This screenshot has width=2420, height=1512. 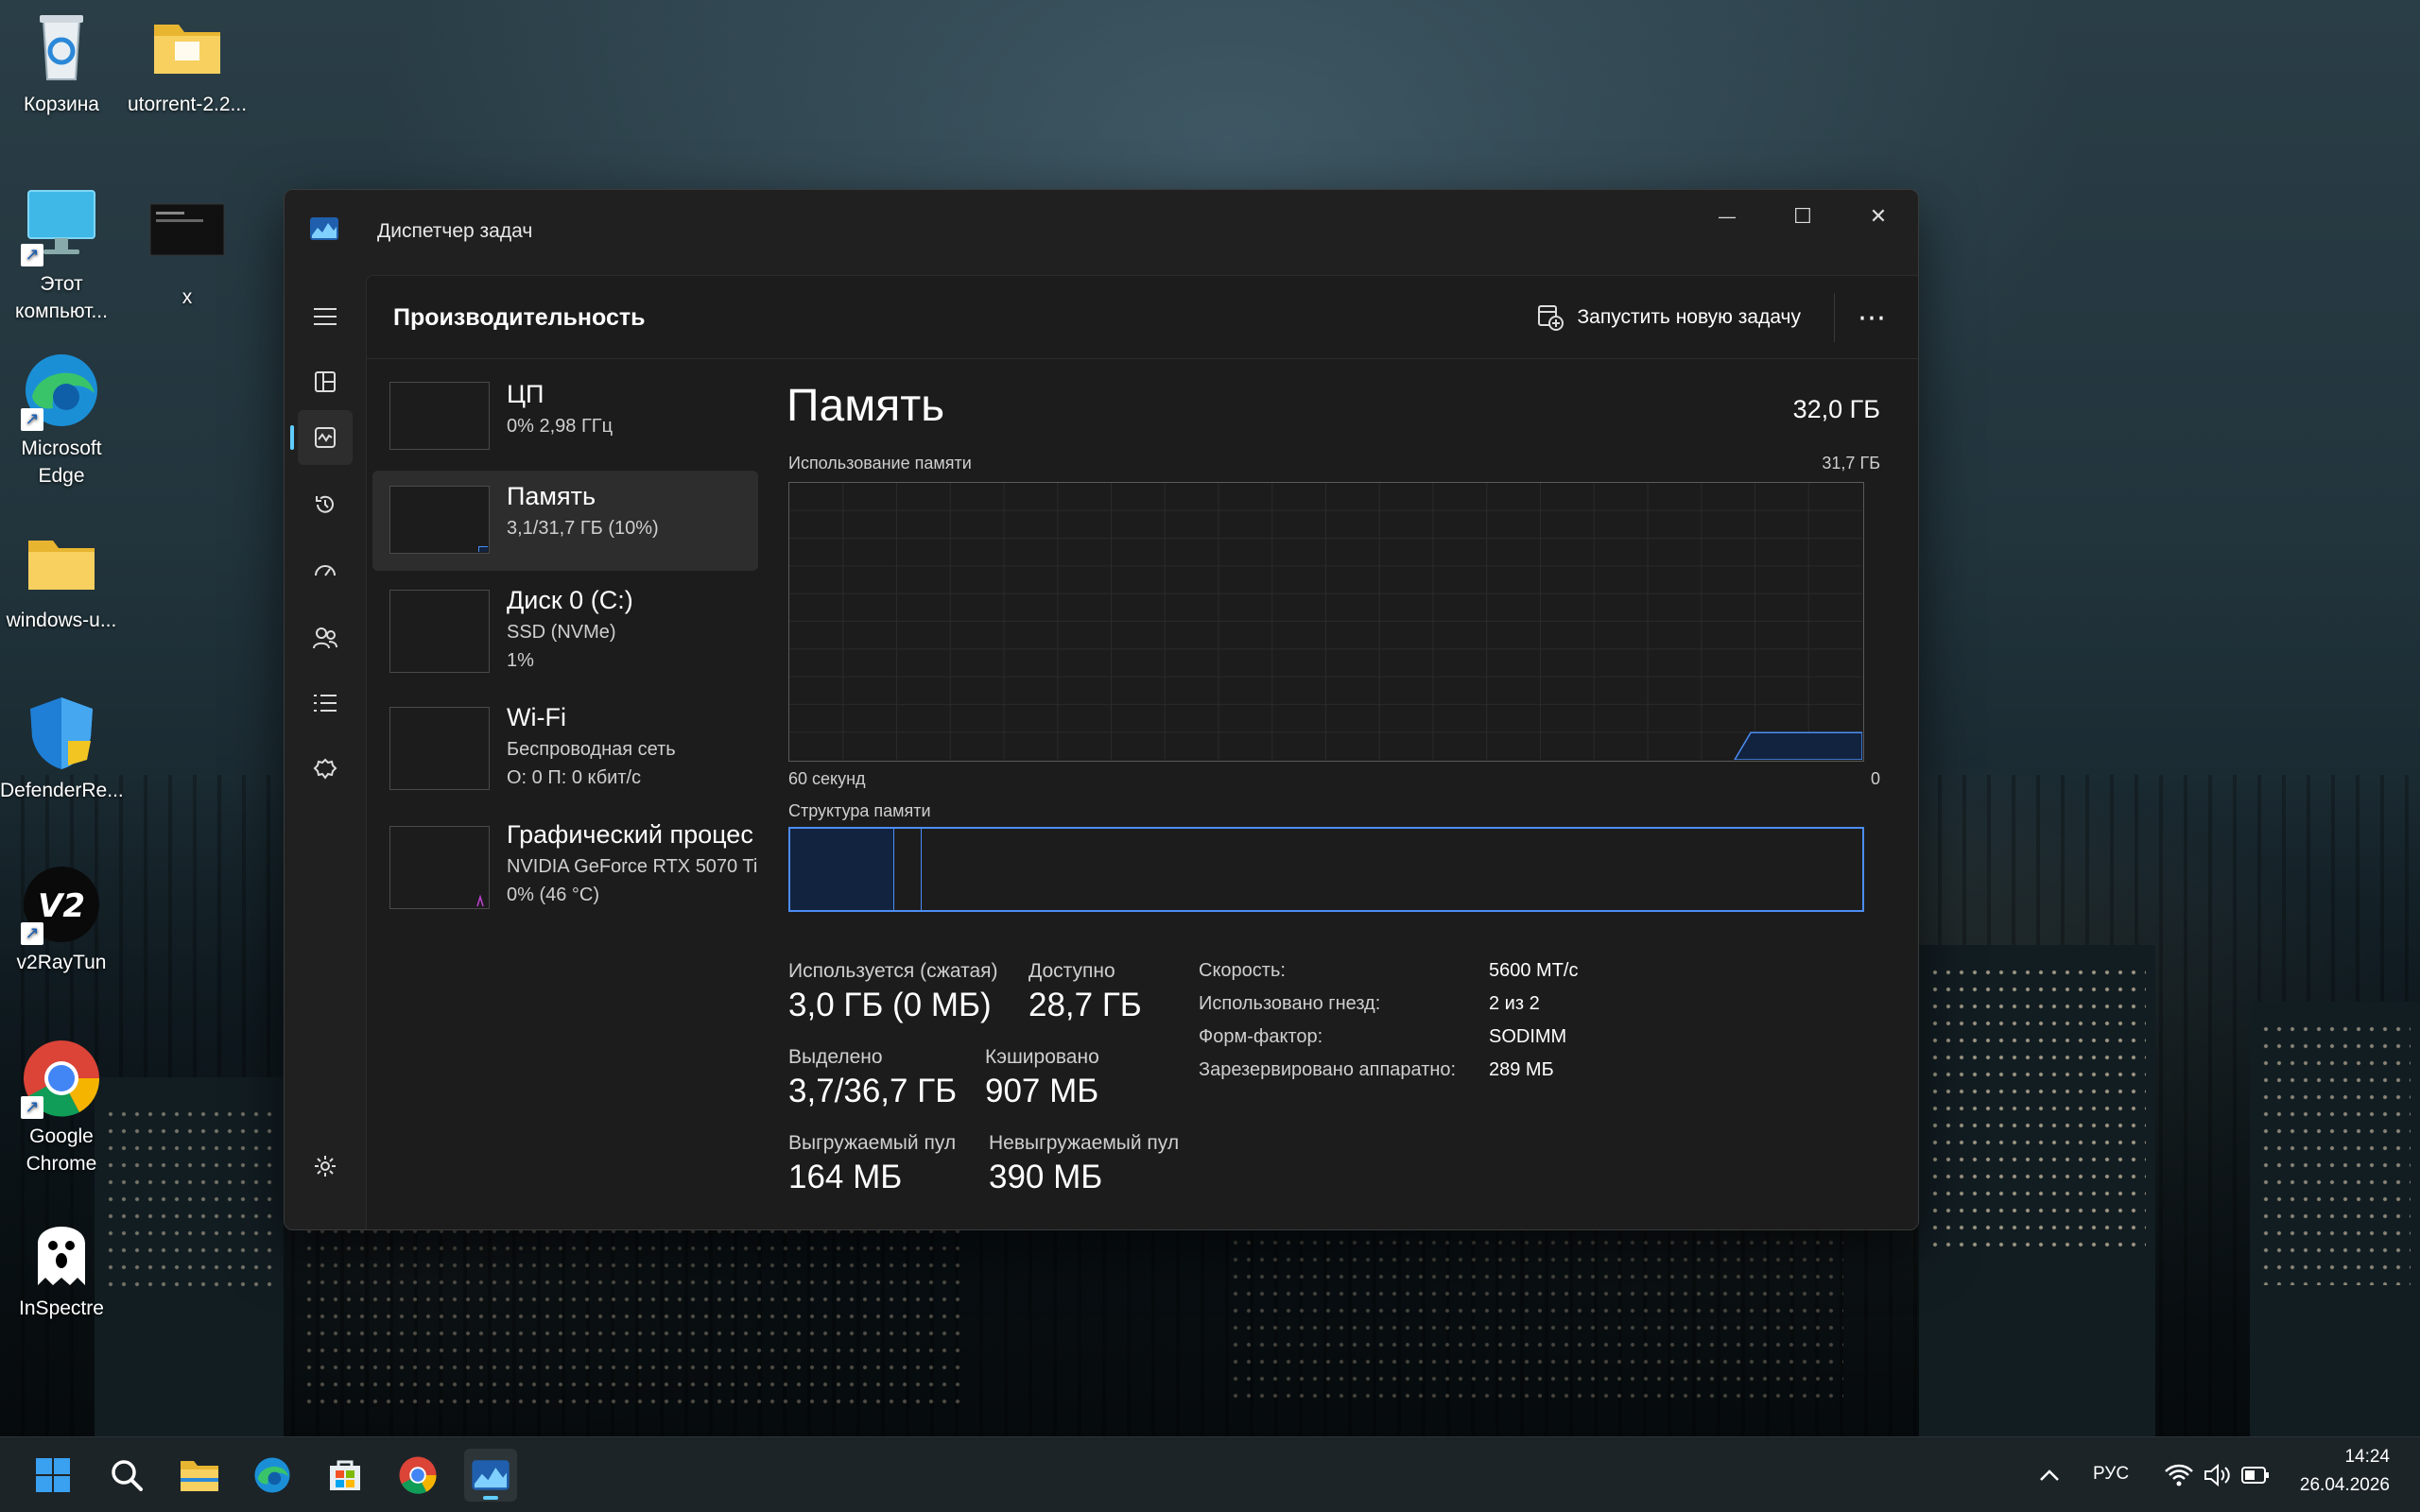 What do you see at coordinates (345, 1475) in the screenshot?
I see `taskbar-store` at bounding box center [345, 1475].